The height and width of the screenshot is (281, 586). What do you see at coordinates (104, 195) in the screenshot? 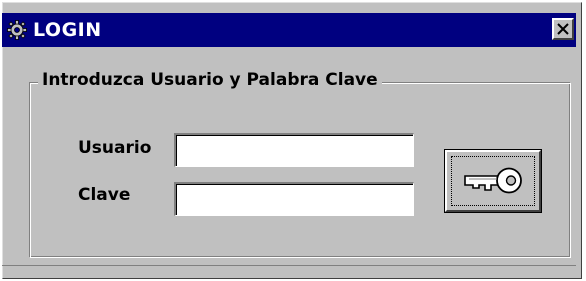
I see `clave-label: Clave` at bounding box center [104, 195].